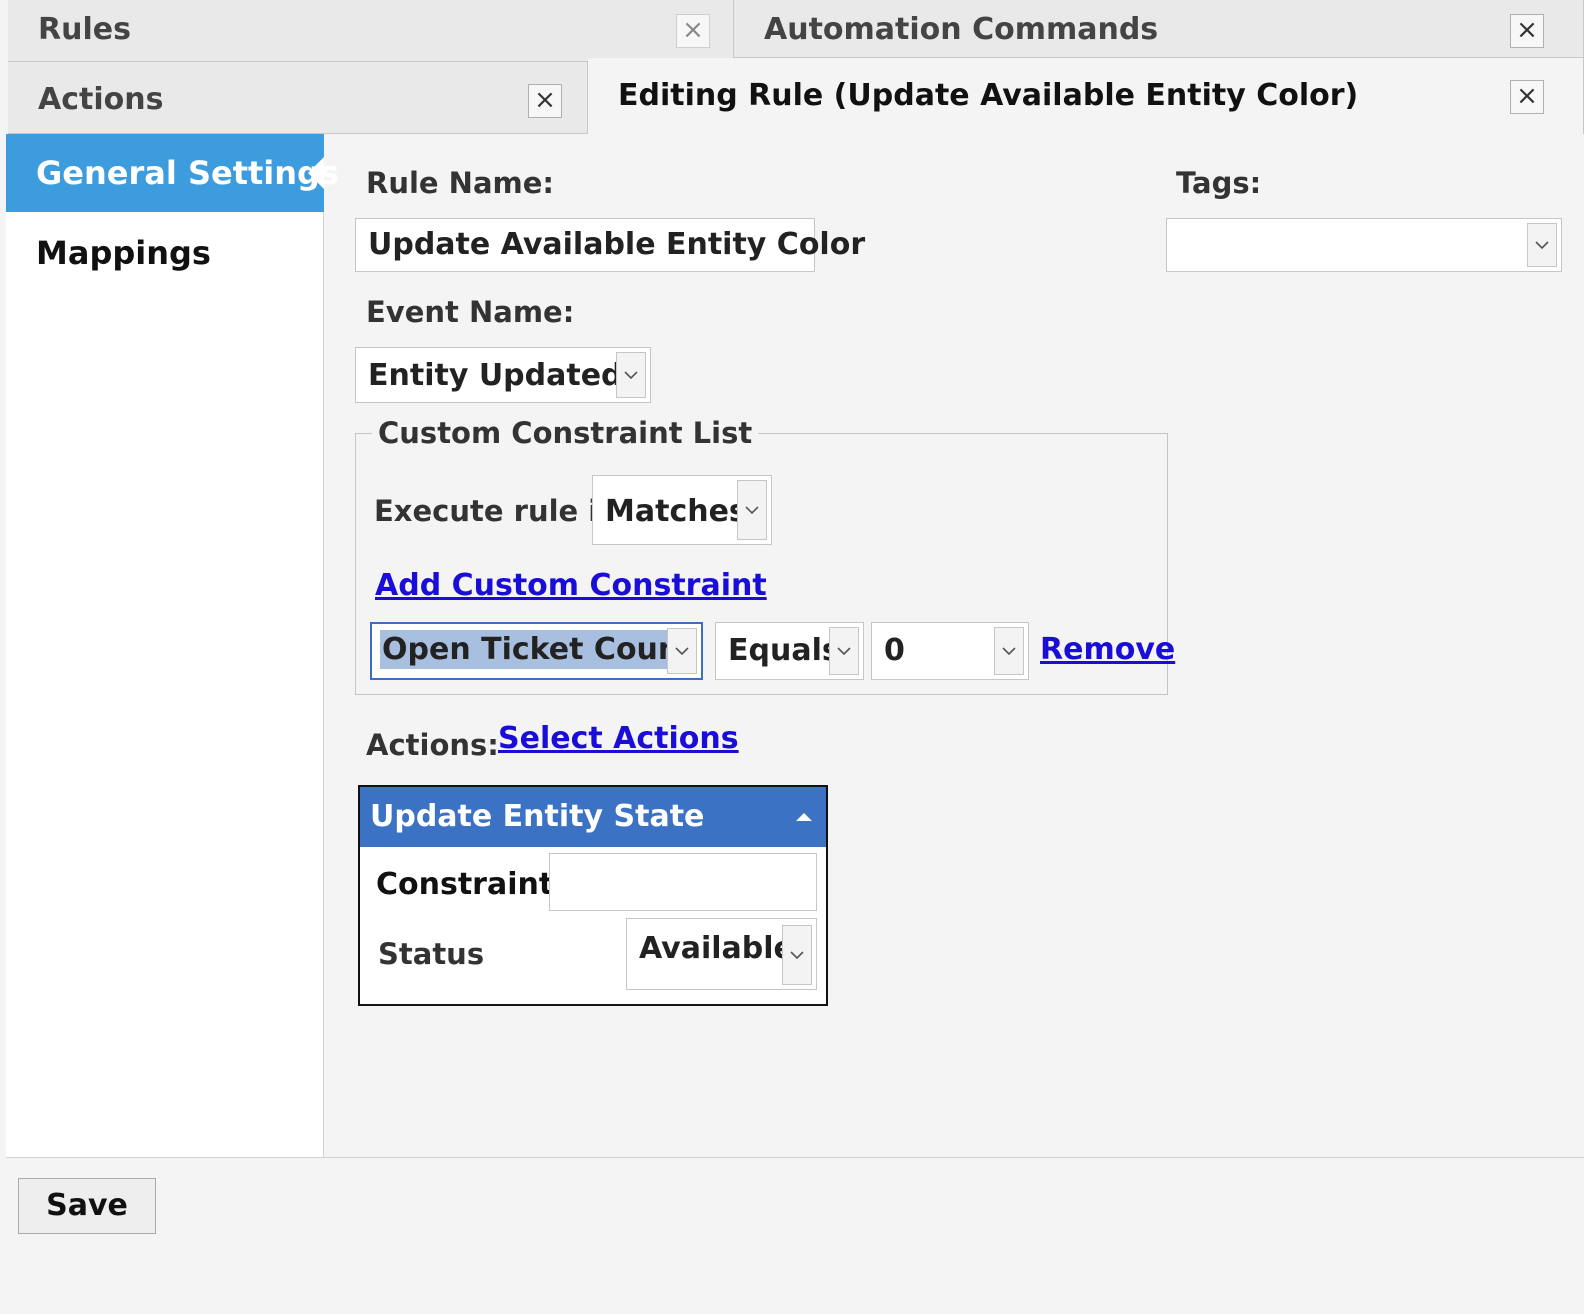  I want to click on tab-rules: Rules ×, so click(371, 31).